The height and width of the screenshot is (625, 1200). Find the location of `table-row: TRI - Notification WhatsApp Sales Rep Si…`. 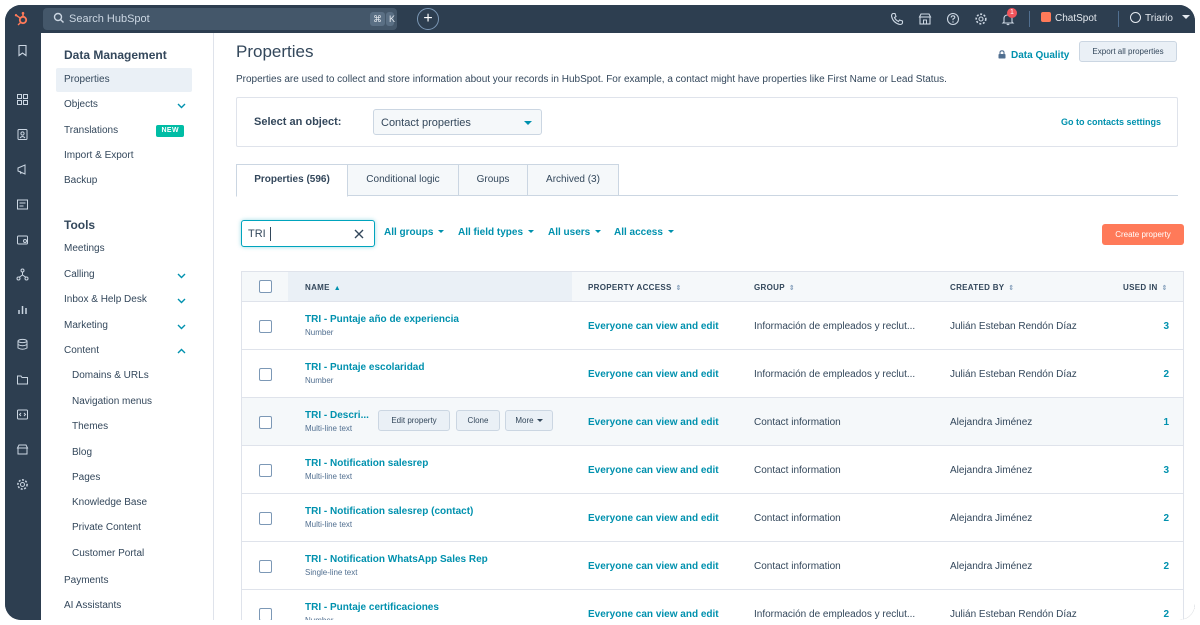

table-row: TRI - Notification WhatsApp Sales Rep Si… is located at coordinates (712, 566).